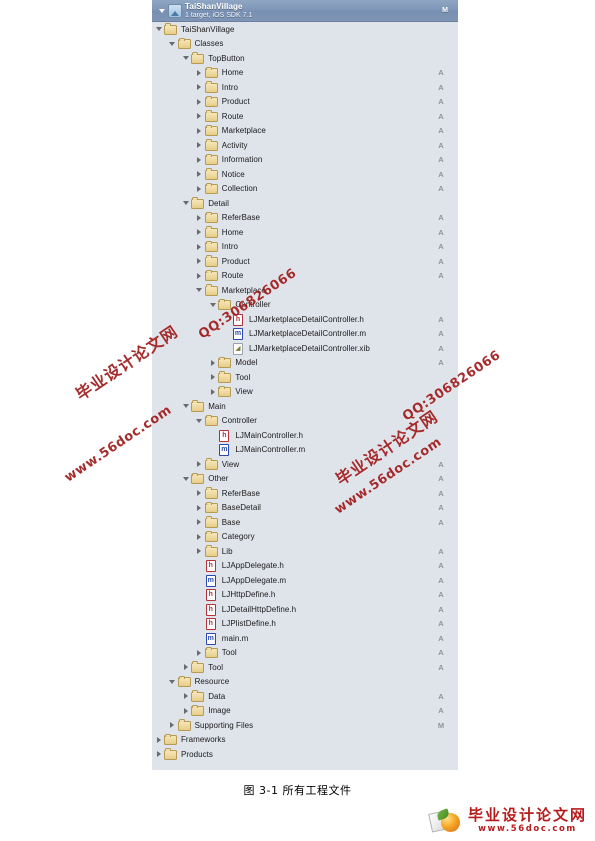 This screenshot has width=595, height=841. Describe the element at coordinates (305, 334) in the screenshot. I see `tree-row: m LJMarketplaceDetailController.m A` at that location.